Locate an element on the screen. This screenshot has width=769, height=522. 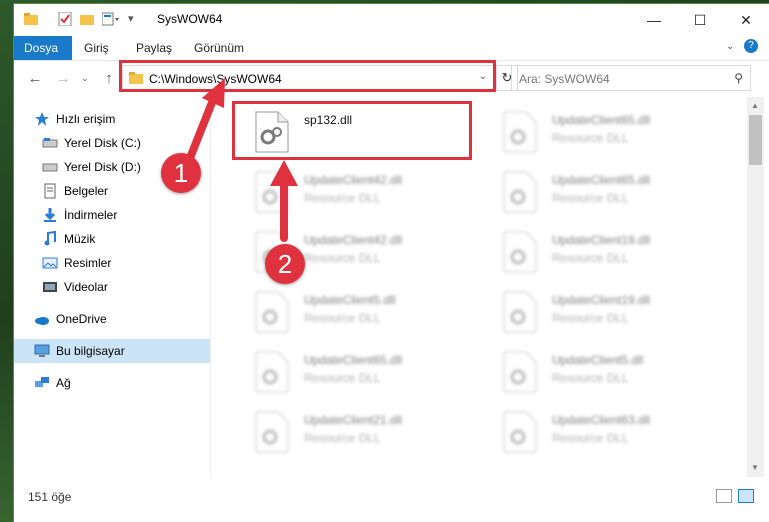
step-2-badge: 2 is located at coordinates (285, 264).